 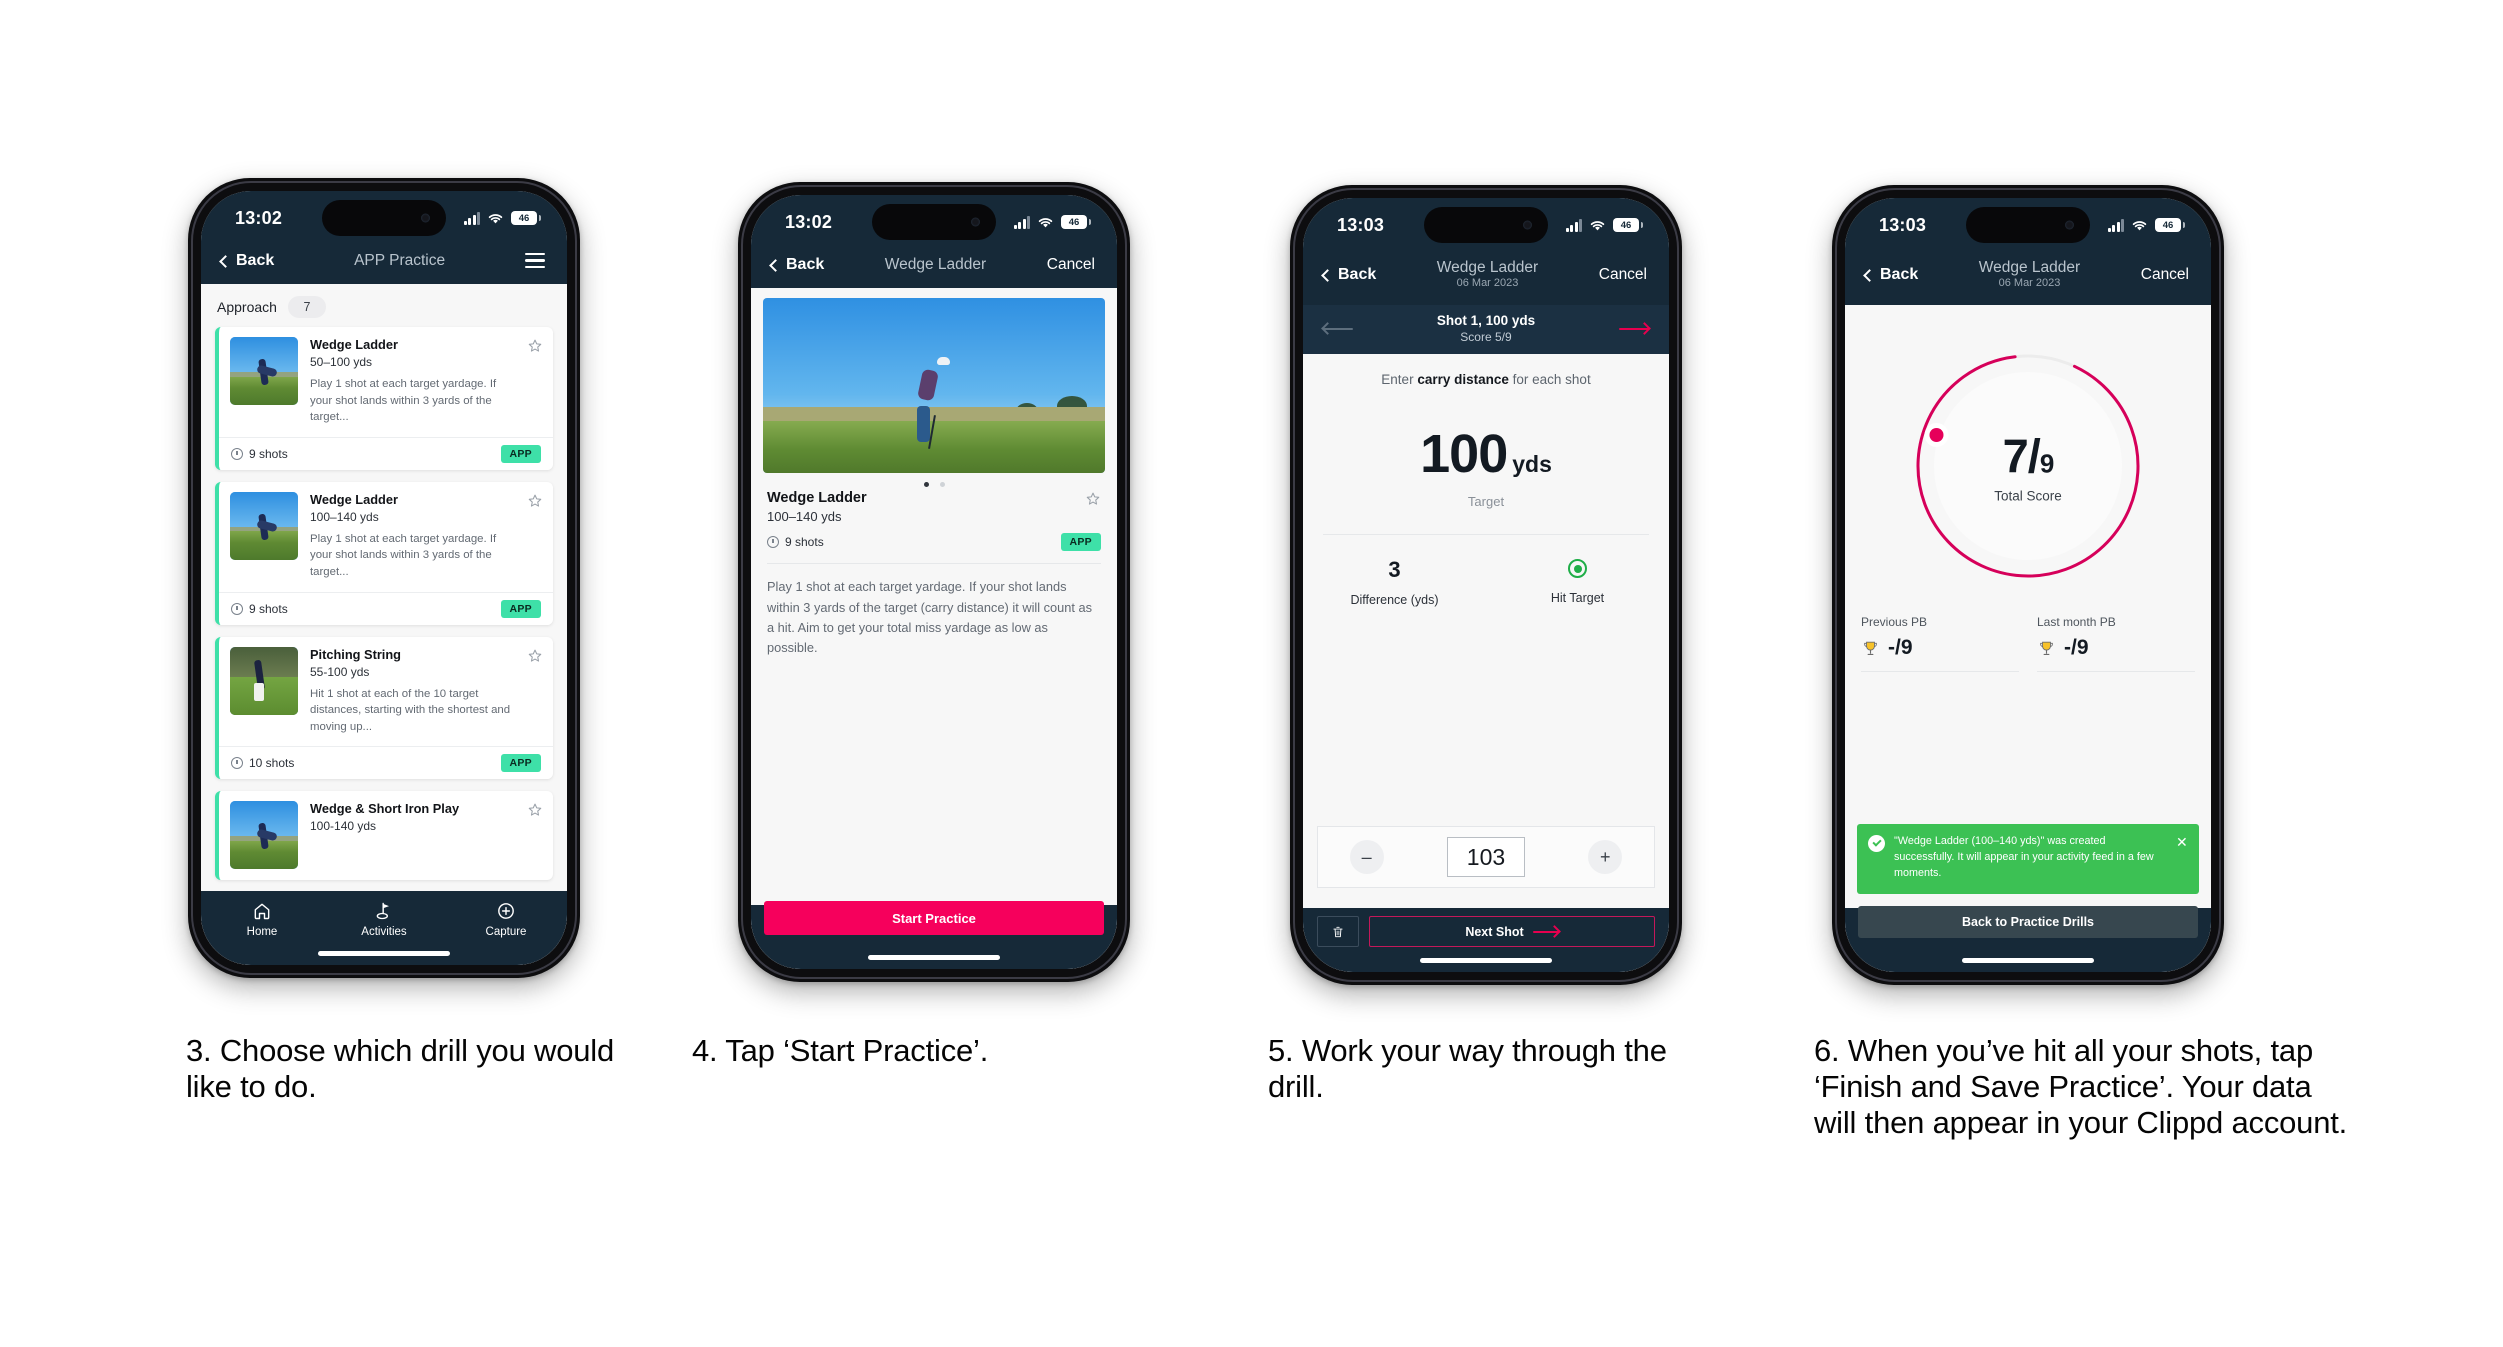 What do you see at coordinates (1628, 225) in the screenshot?
I see `battery-indicator: 46` at bounding box center [1628, 225].